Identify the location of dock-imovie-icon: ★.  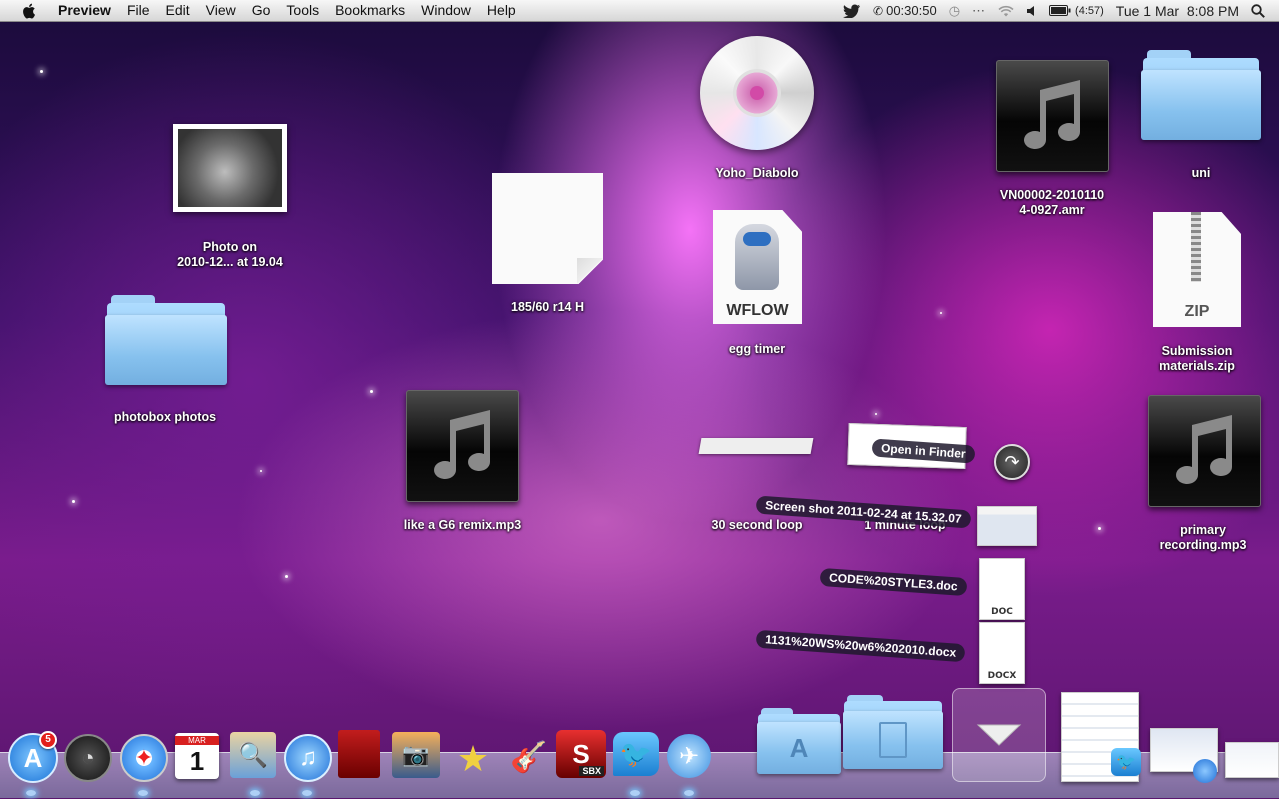
(473, 759).